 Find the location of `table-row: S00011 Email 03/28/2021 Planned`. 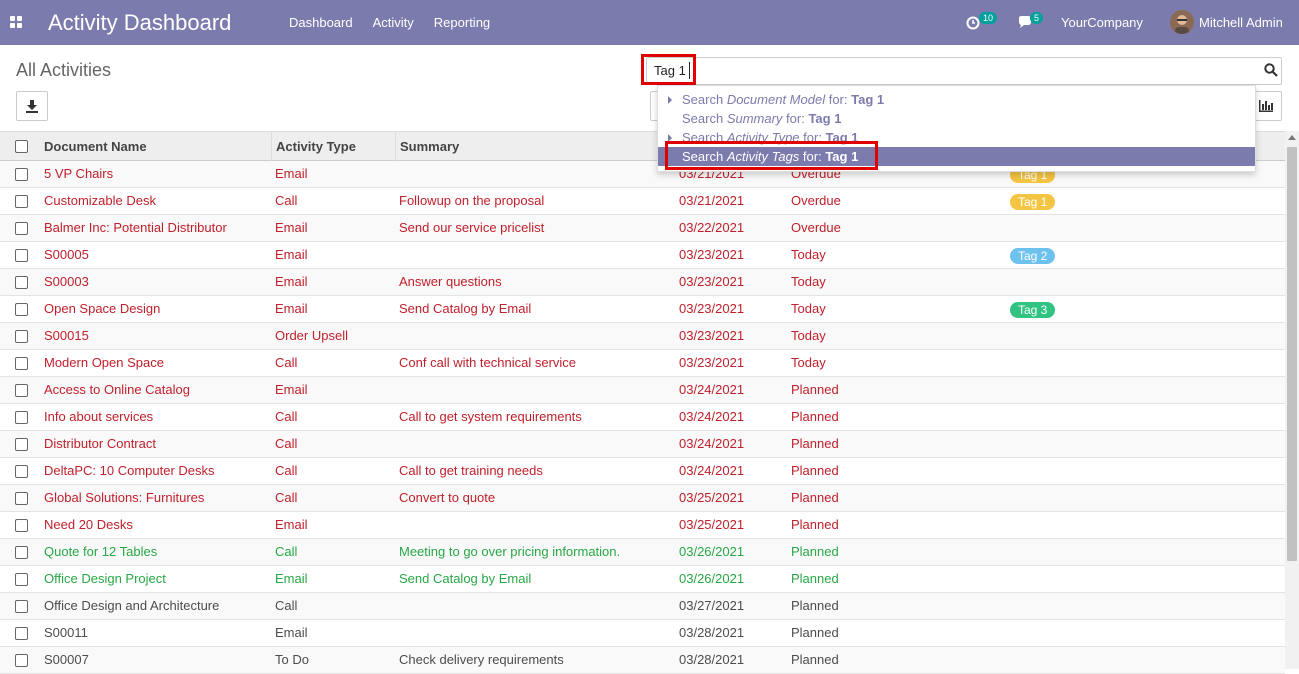

table-row: S00011 Email 03/28/2021 Planned is located at coordinates (642, 633).